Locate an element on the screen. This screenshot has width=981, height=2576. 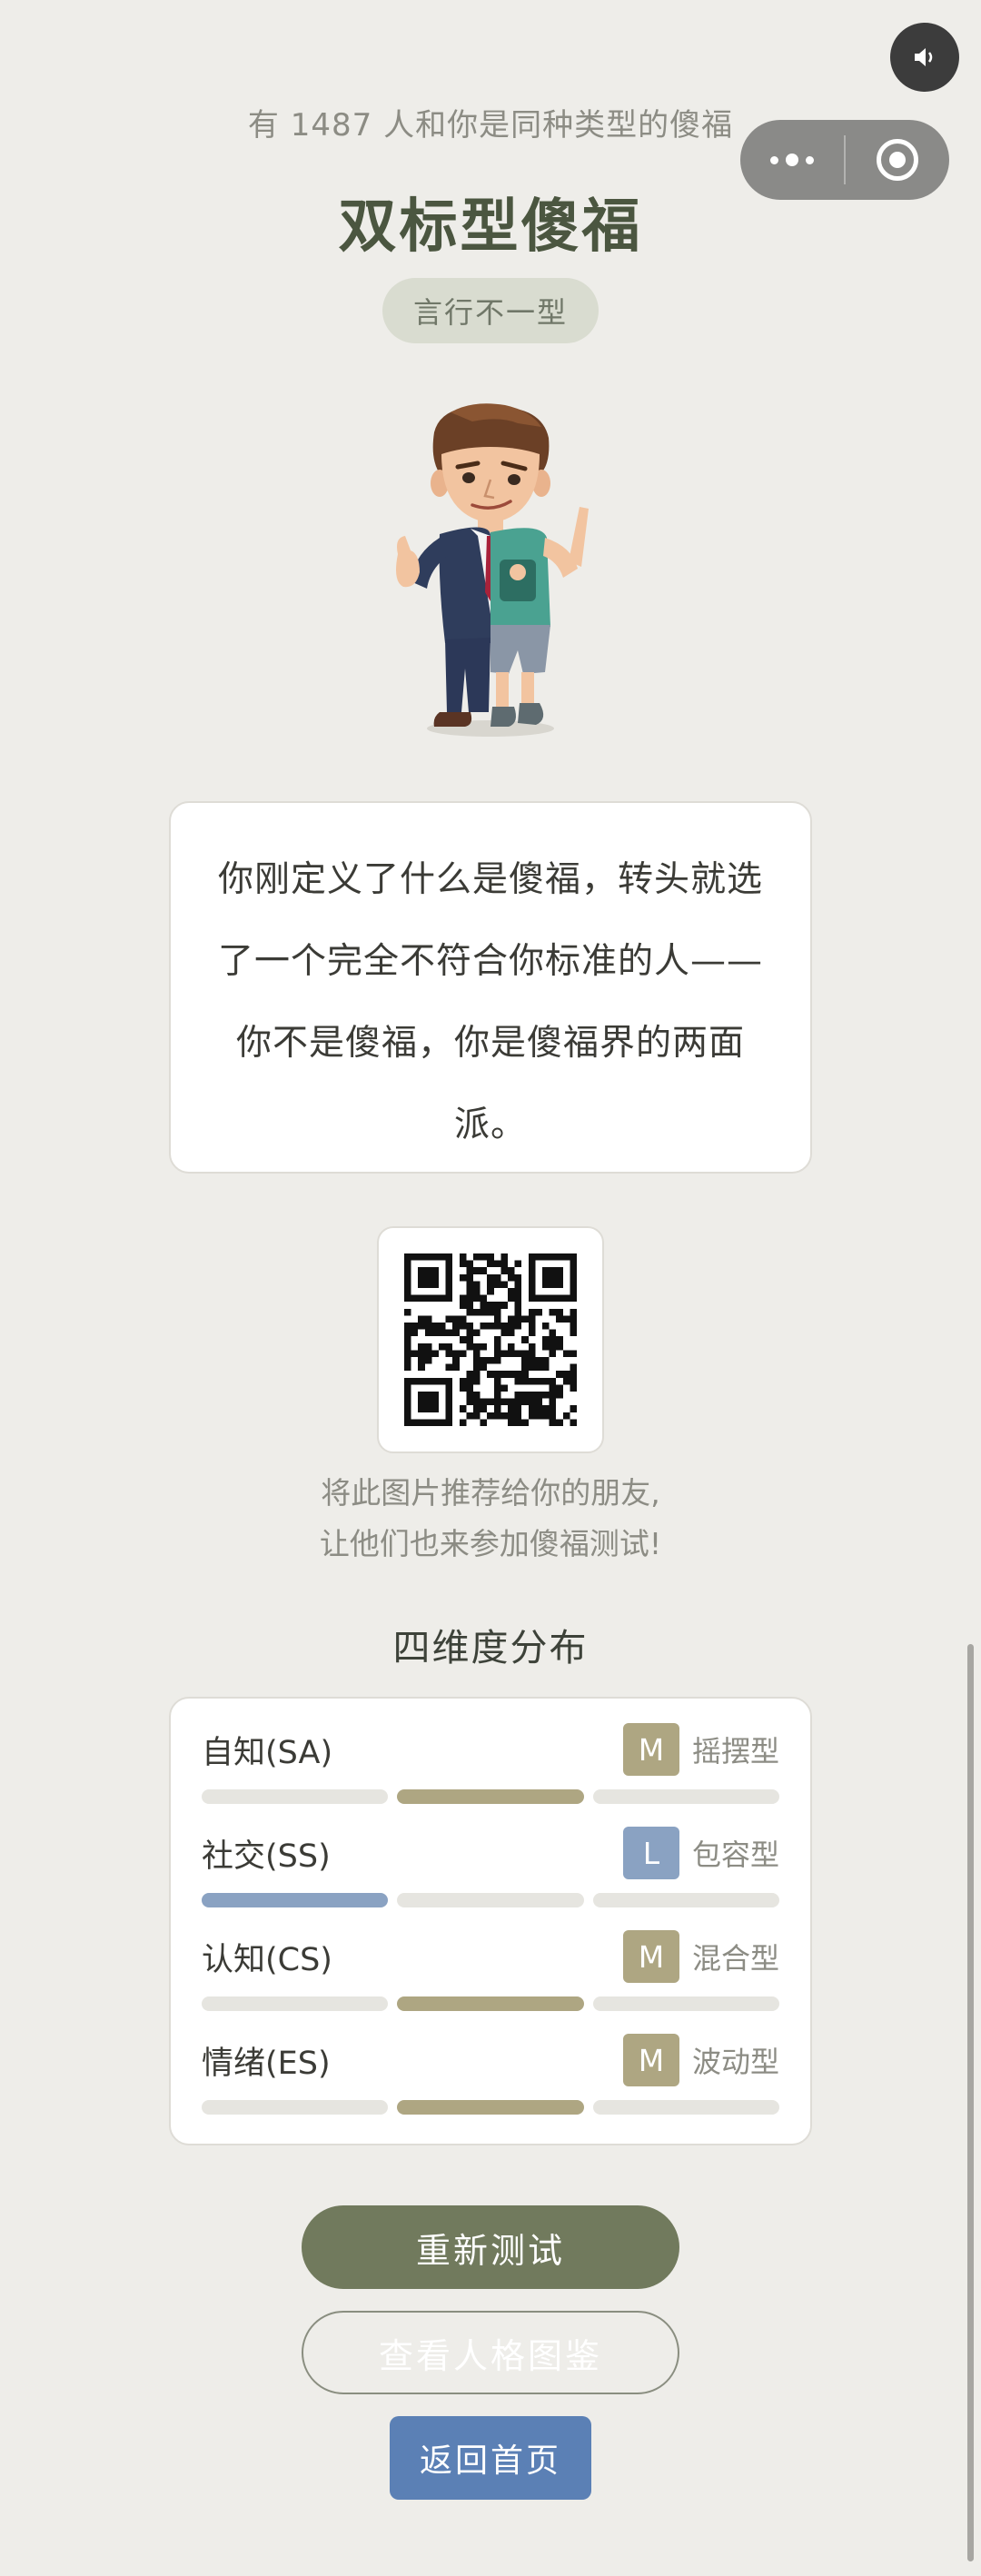
speaker-icon is located at coordinates (924, 57).